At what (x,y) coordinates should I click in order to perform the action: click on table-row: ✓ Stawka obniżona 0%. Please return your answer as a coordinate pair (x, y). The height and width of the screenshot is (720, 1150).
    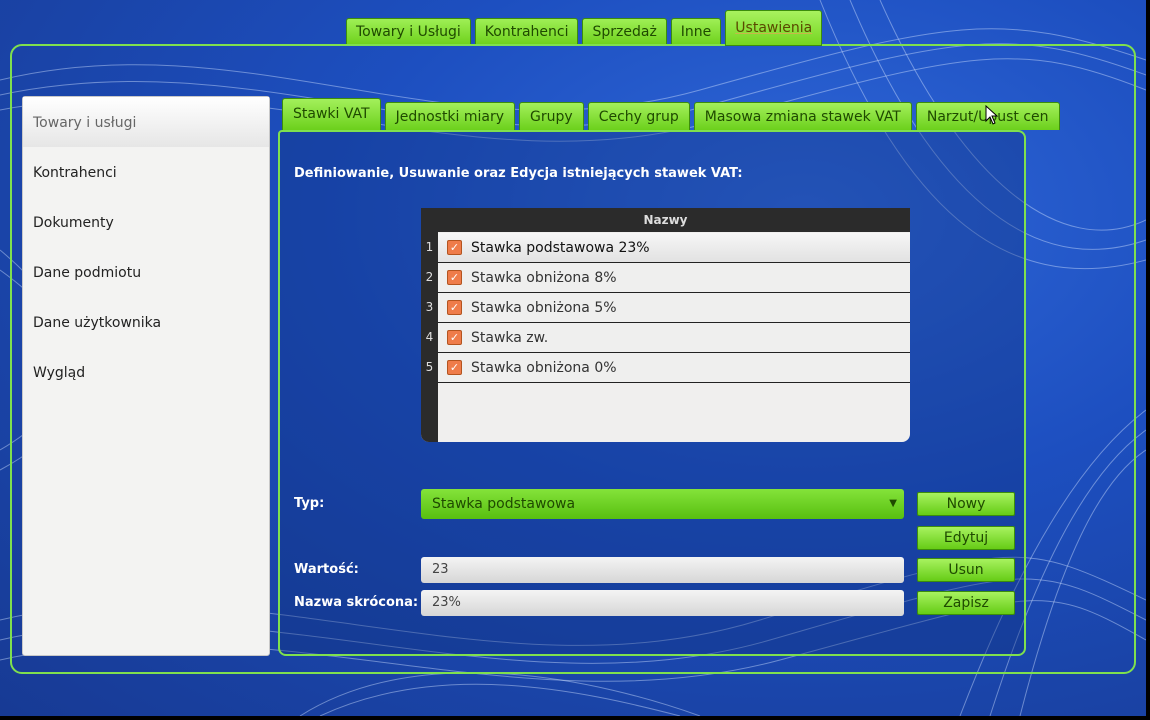
    Looking at the image, I should click on (674, 368).